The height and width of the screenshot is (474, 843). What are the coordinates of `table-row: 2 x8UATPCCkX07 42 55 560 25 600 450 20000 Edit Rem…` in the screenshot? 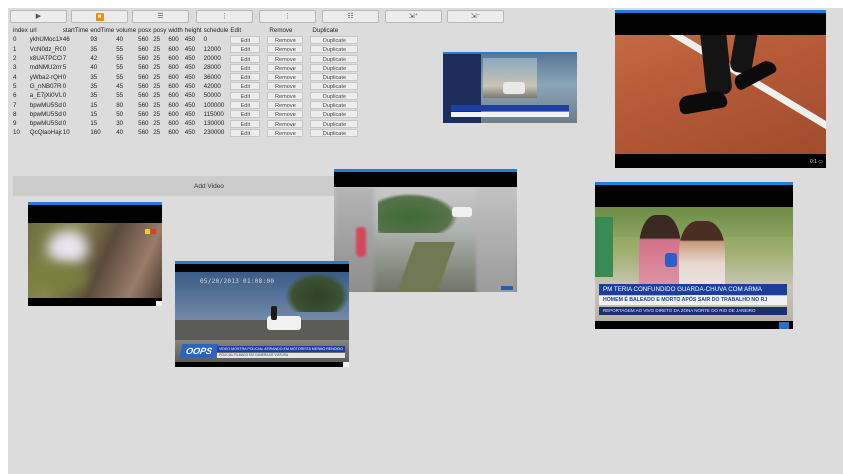 It's located at (185, 58).